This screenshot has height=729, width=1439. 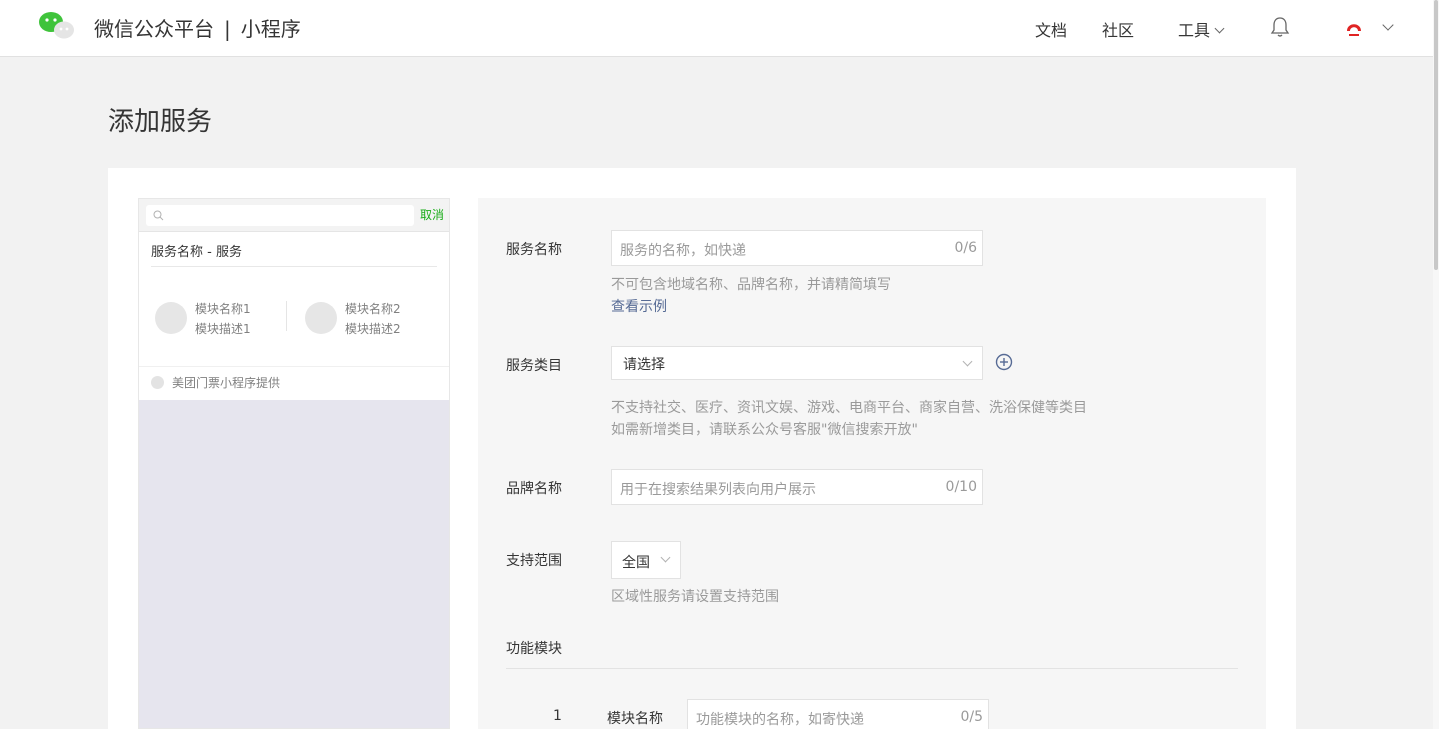 What do you see at coordinates (373, 309) in the screenshot?
I see `preview-module-name: 模块名称2` at bounding box center [373, 309].